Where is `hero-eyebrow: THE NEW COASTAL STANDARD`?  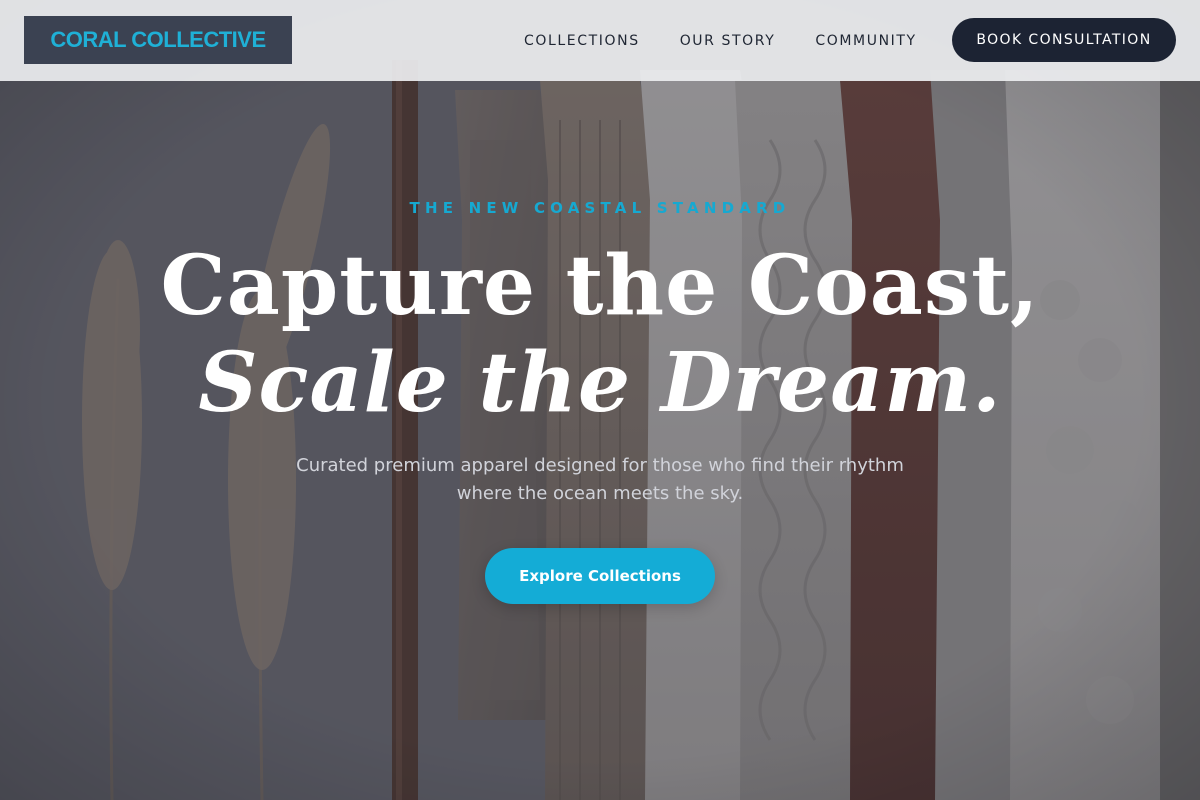
hero-eyebrow: THE NEW COASTAL STANDARD is located at coordinates (600, 208).